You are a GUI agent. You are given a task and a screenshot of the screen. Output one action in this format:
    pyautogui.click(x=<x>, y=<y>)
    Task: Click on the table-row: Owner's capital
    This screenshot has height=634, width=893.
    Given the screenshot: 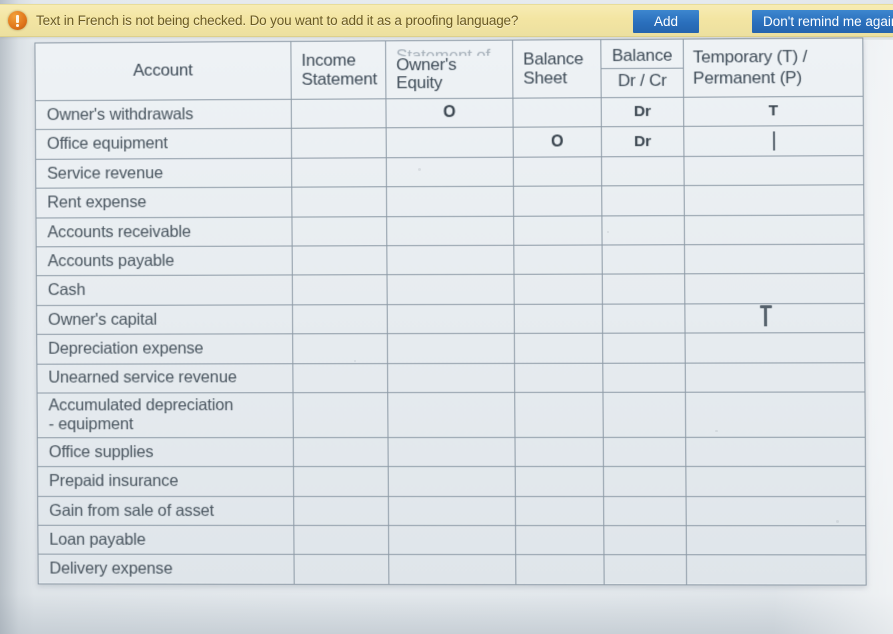 What is the action you would take?
    pyautogui.click(x=450, y=319)
    